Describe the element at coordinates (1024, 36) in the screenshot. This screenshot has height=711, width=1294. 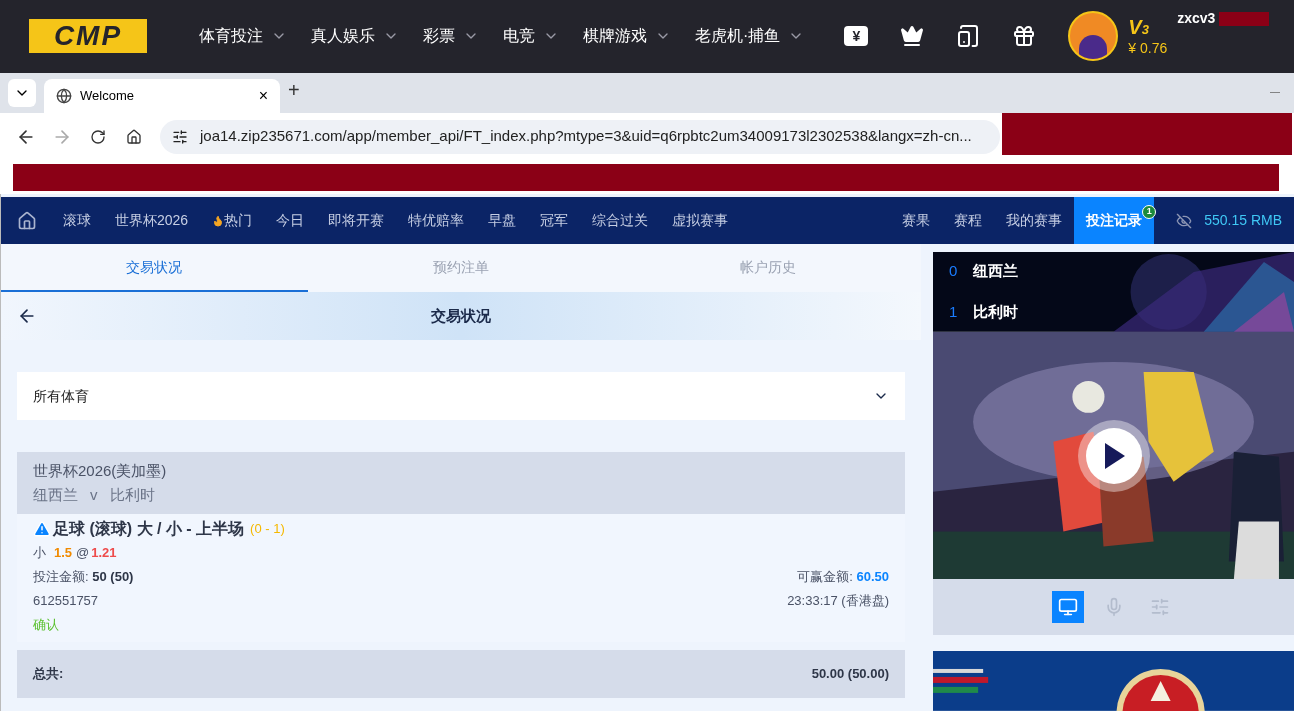
I see `gift-icon` at that location.